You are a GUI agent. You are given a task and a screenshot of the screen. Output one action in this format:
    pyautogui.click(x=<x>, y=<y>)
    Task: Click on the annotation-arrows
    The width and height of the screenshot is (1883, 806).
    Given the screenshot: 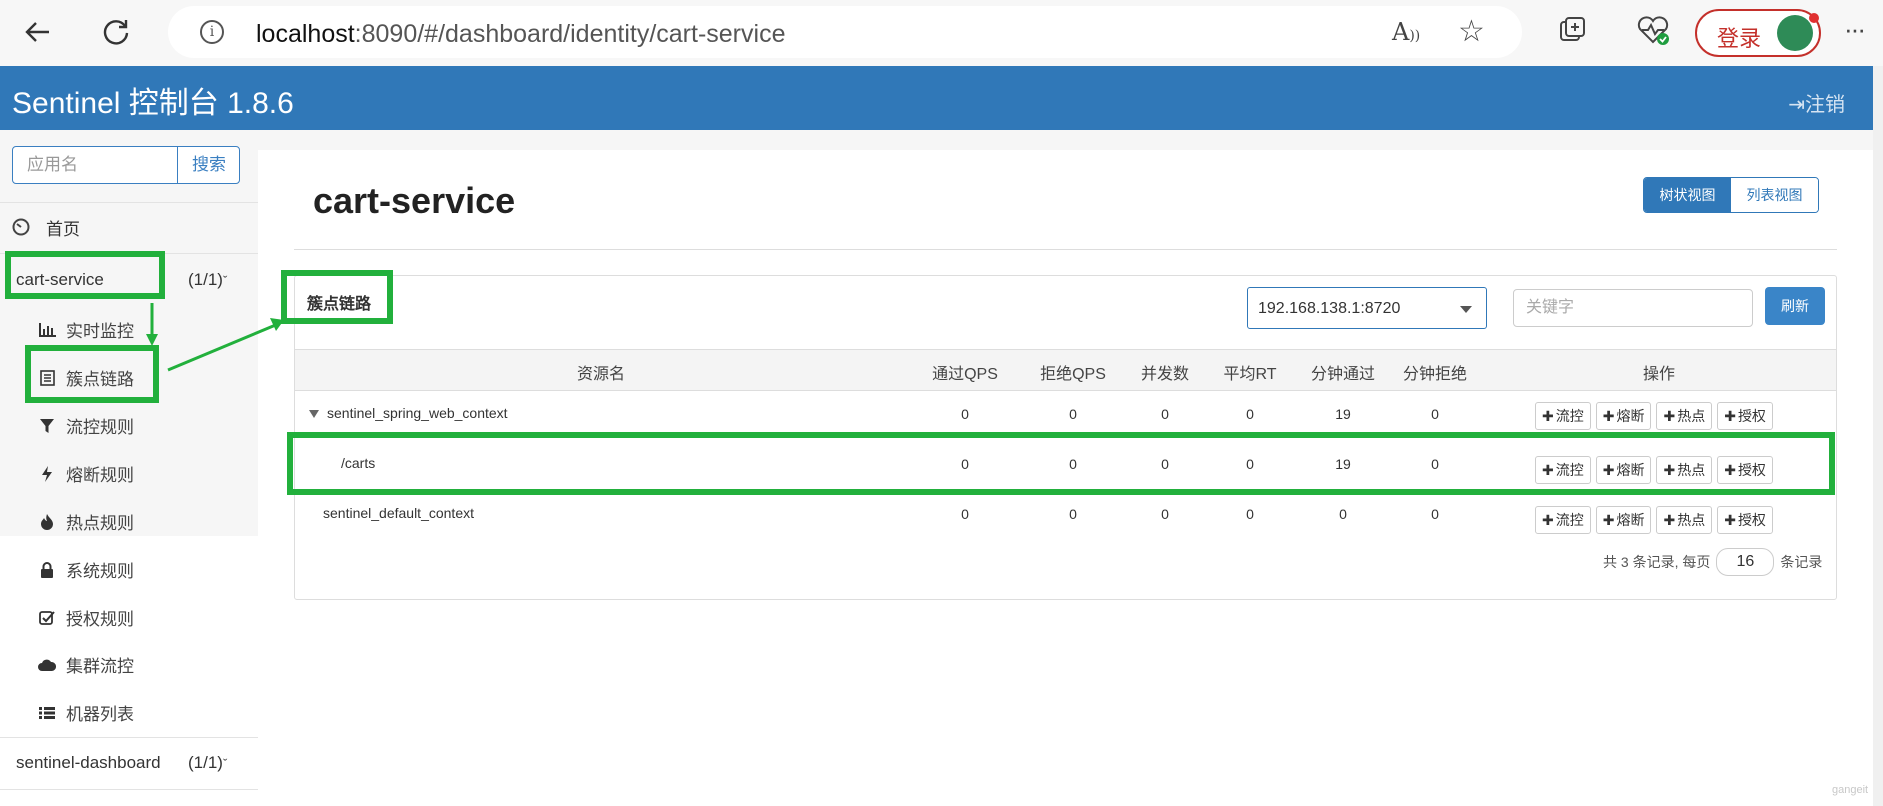 What is the action you would take?
    pyautogui.click(x=215, y=337)
    